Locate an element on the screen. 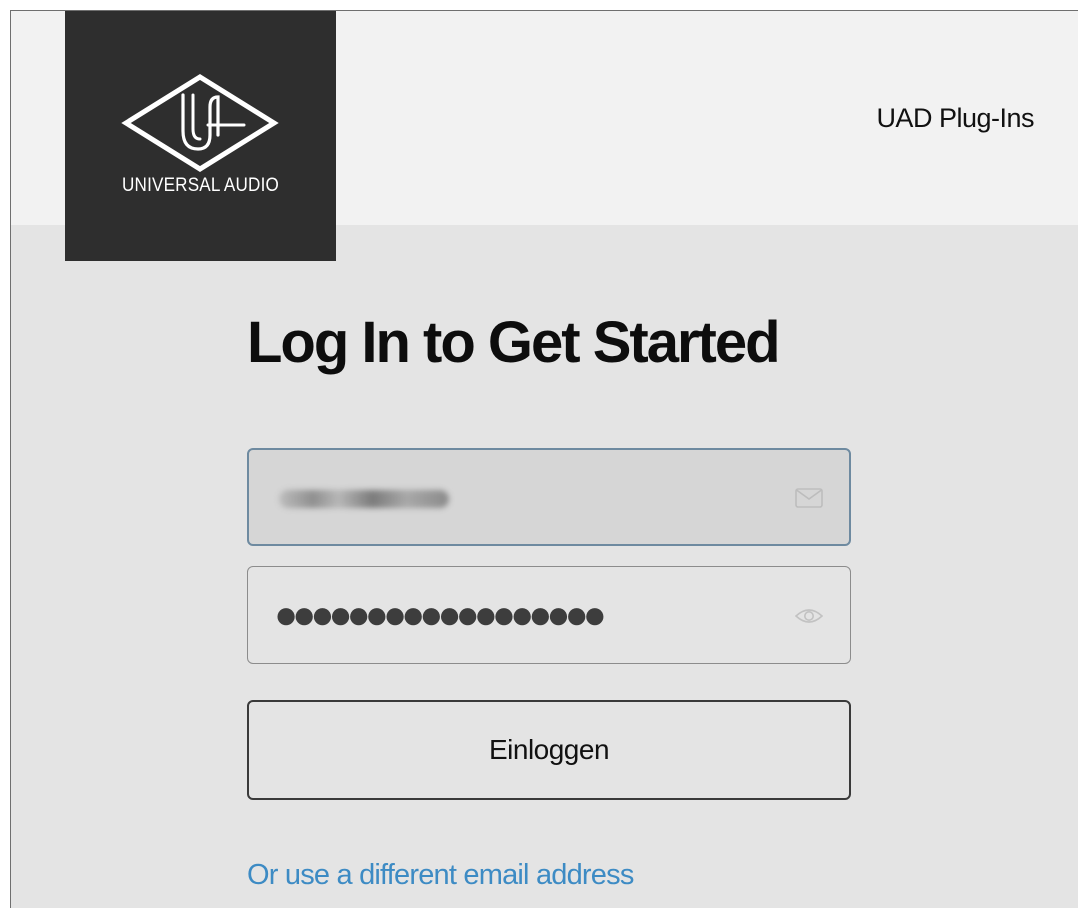 The image size is (1078, 908). email-field is located at coordinates (549, 497).